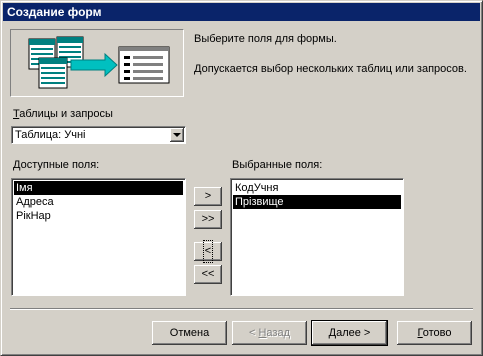  I want to click on remove-one-button: <, so click(208, 251).